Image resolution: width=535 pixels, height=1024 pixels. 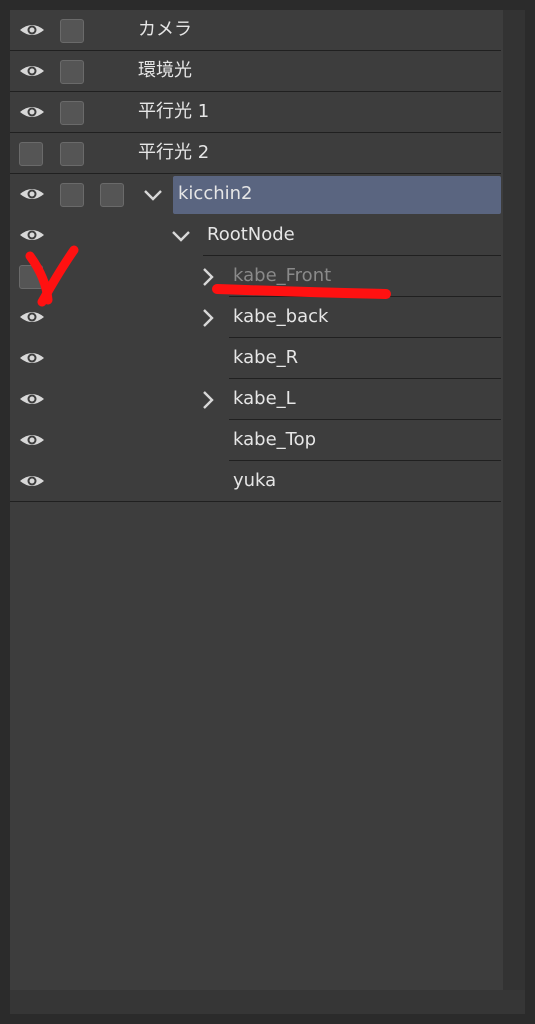 What do you see at coordinates (255, 501) in the screenshot?
I see `row-divider` at bounding box center [255, 501].